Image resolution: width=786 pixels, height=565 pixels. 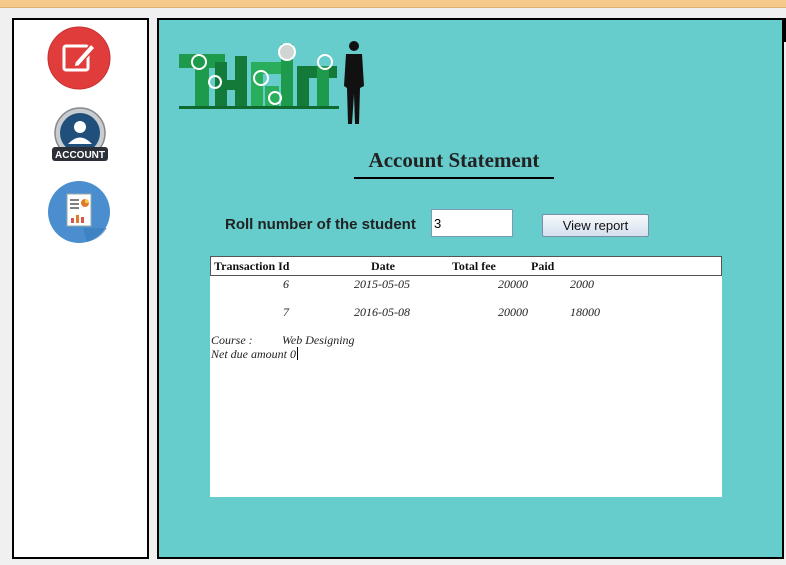 I want to click on column-header-transaction-id: Transaction Id, so click(x=252, y=266).